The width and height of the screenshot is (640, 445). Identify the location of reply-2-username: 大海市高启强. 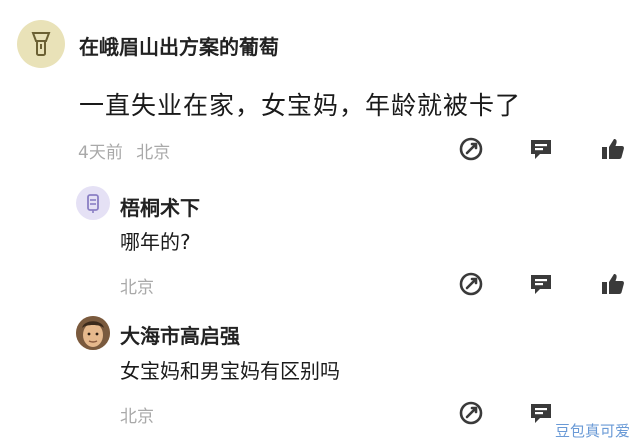
(180, 334).